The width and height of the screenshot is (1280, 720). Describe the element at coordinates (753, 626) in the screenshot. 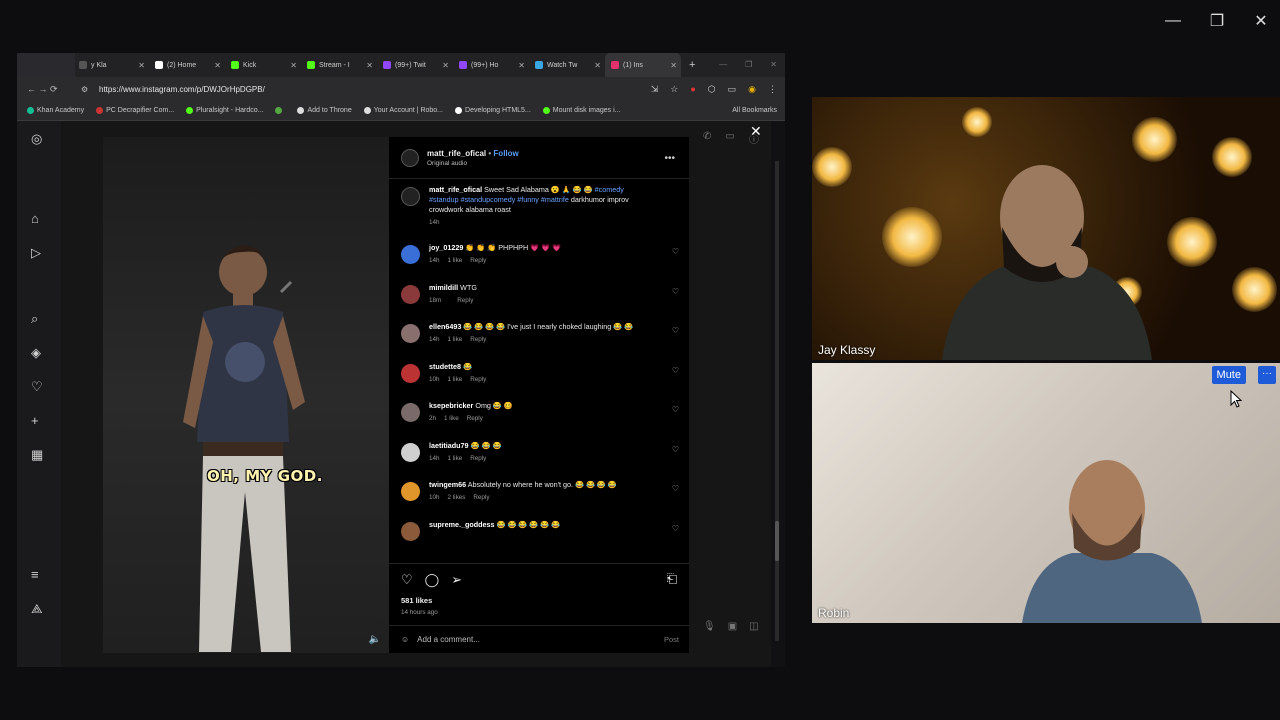

I see `sticker-icon: ◫` at that location.